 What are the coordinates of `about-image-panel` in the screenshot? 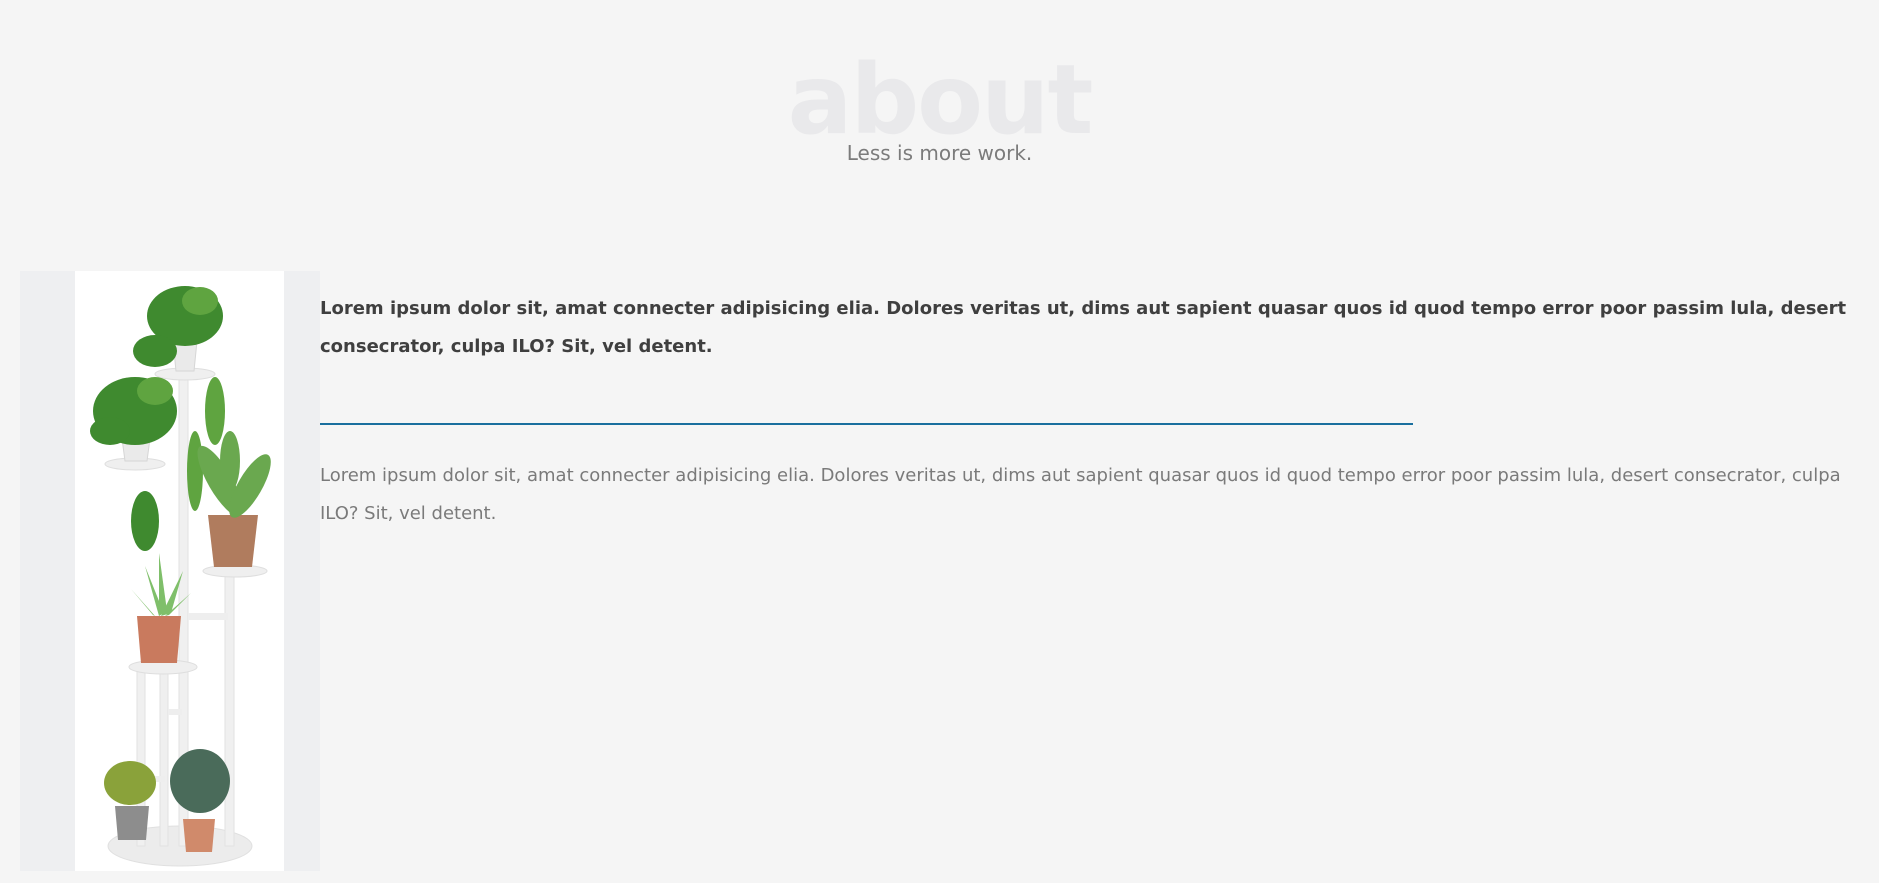 It's located at (170, 571).